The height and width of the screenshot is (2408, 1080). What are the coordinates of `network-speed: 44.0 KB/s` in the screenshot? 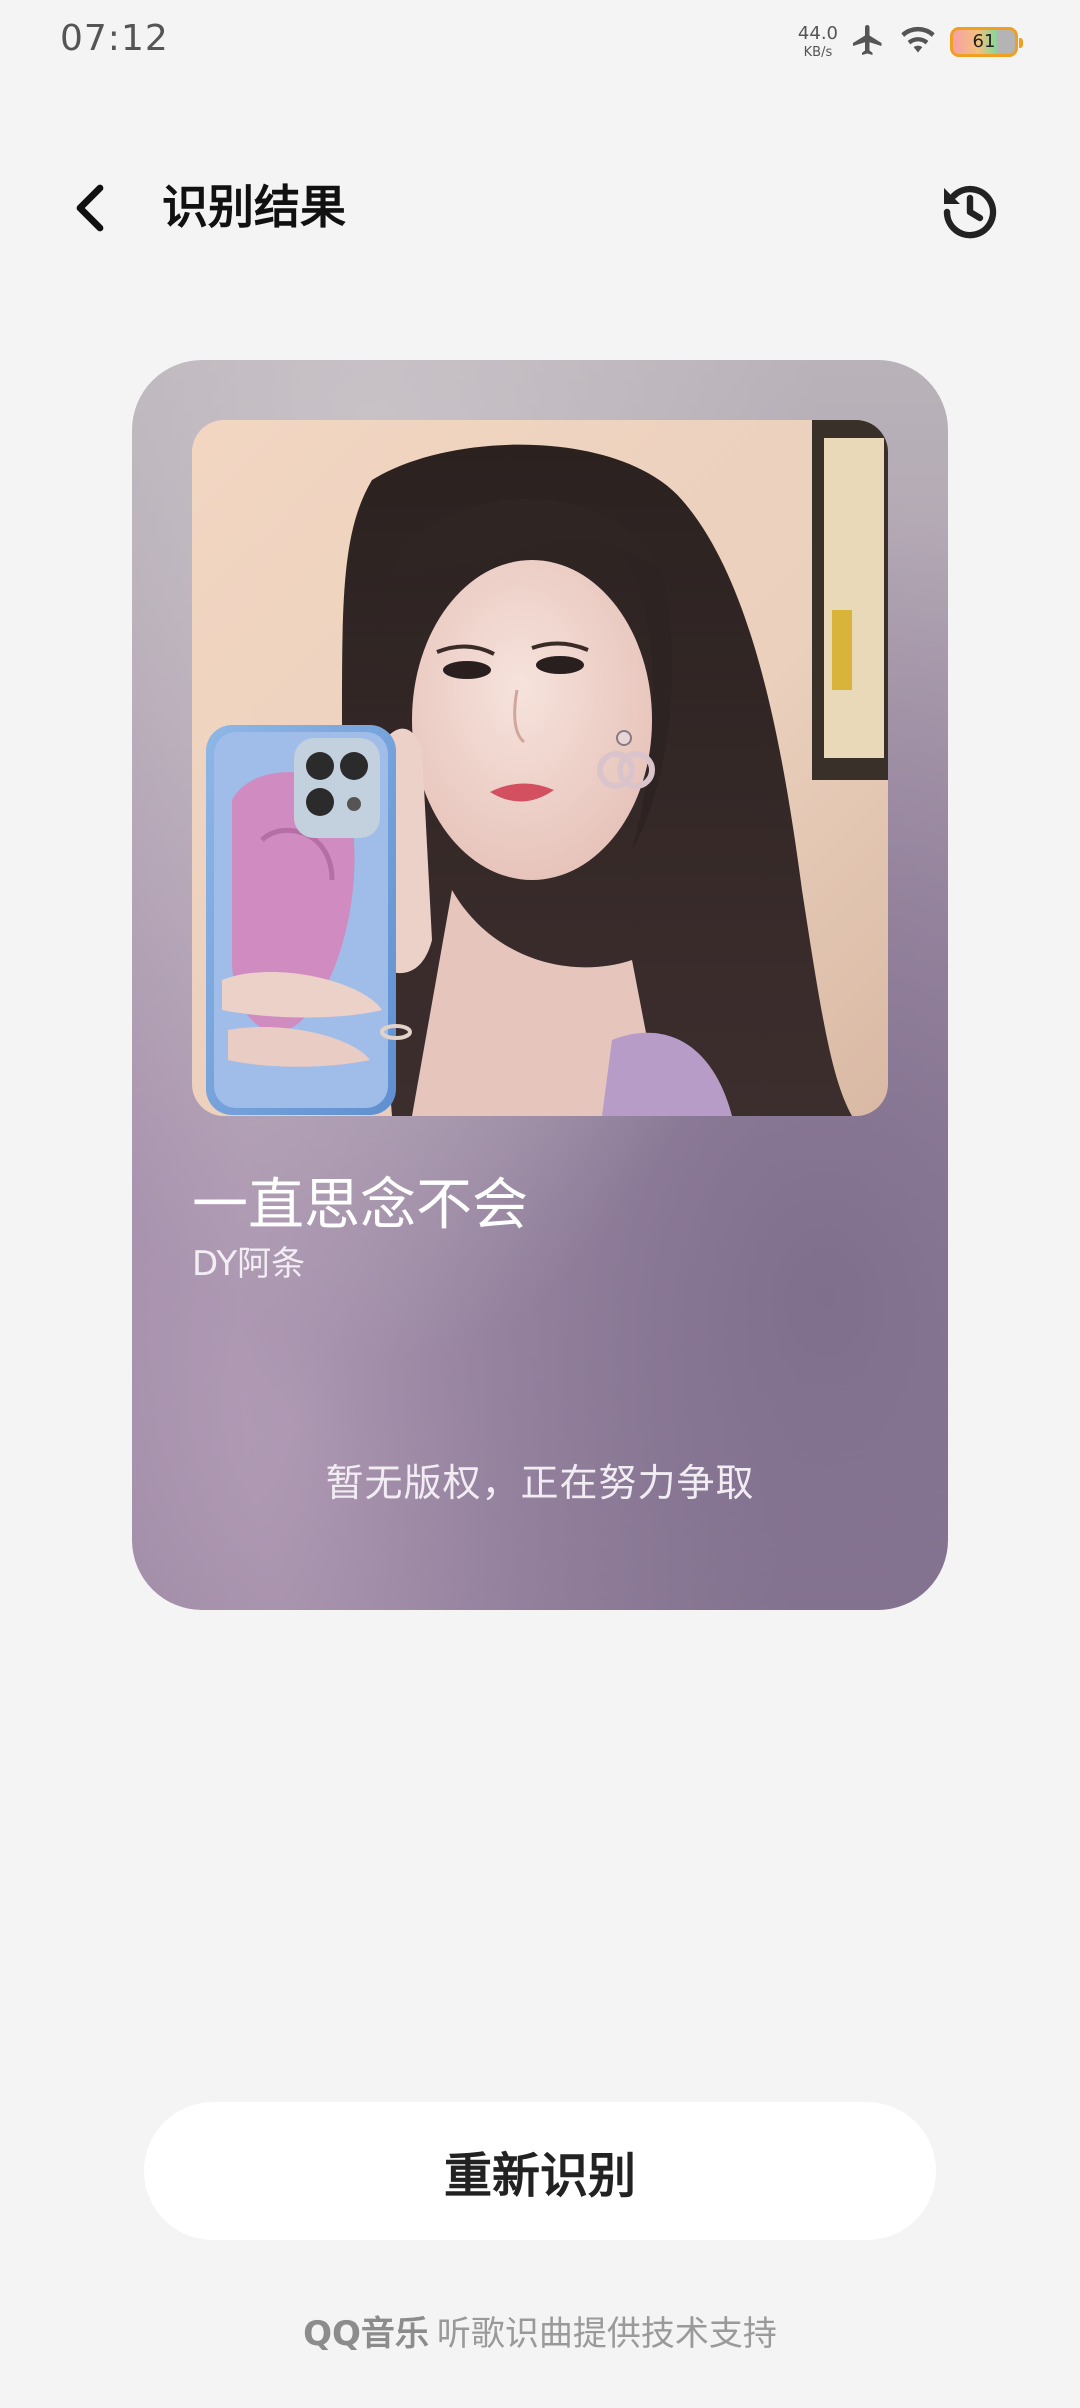 It's located at (817, 41).